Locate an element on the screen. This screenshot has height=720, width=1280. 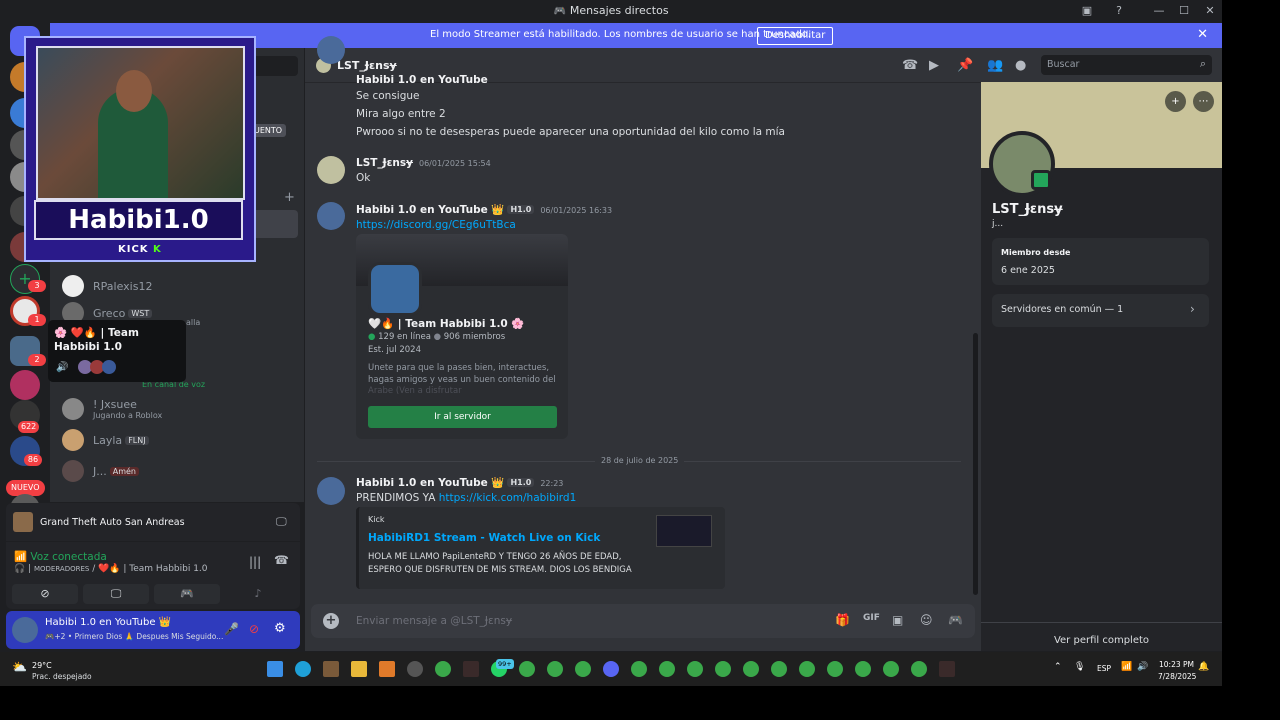
recipient-name: LST_Ɉɛnsɏ is located at coordinates (367, 65).